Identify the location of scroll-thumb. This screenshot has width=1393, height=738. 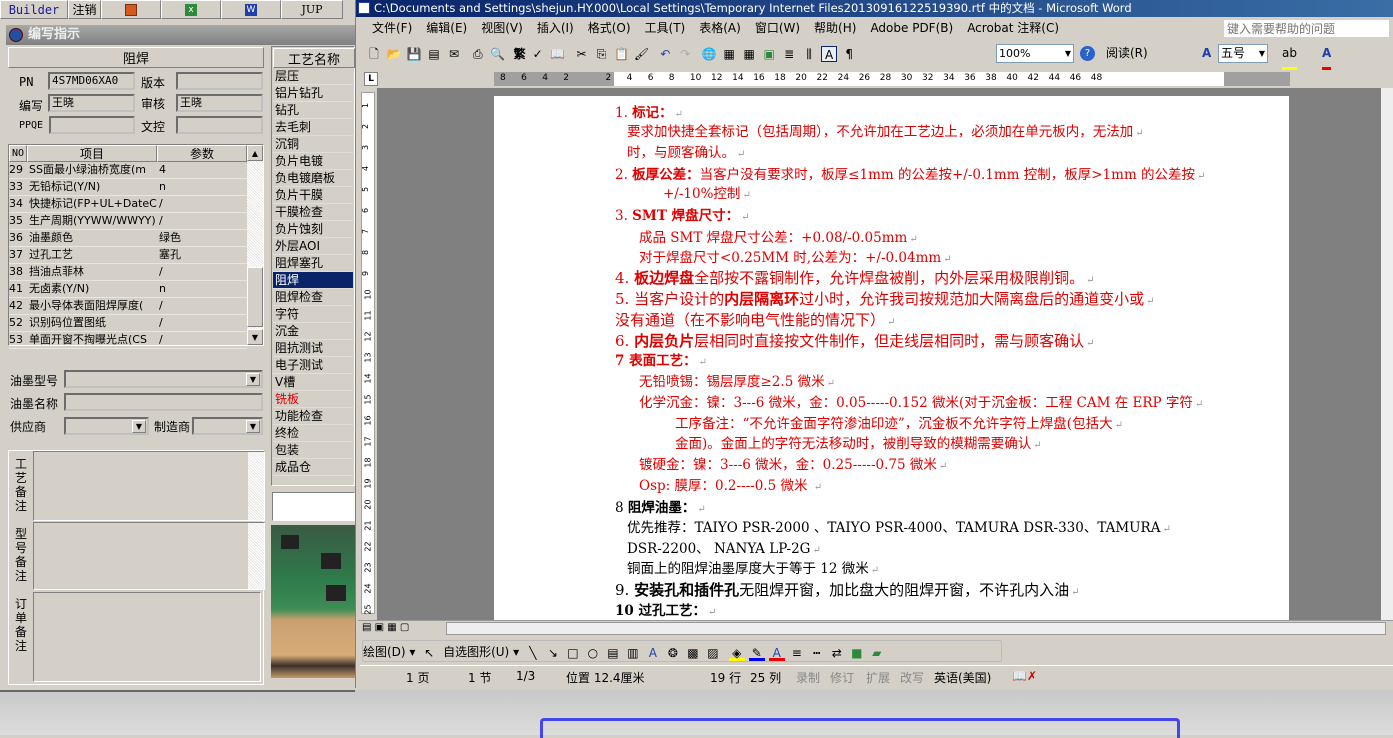
(255, 297).